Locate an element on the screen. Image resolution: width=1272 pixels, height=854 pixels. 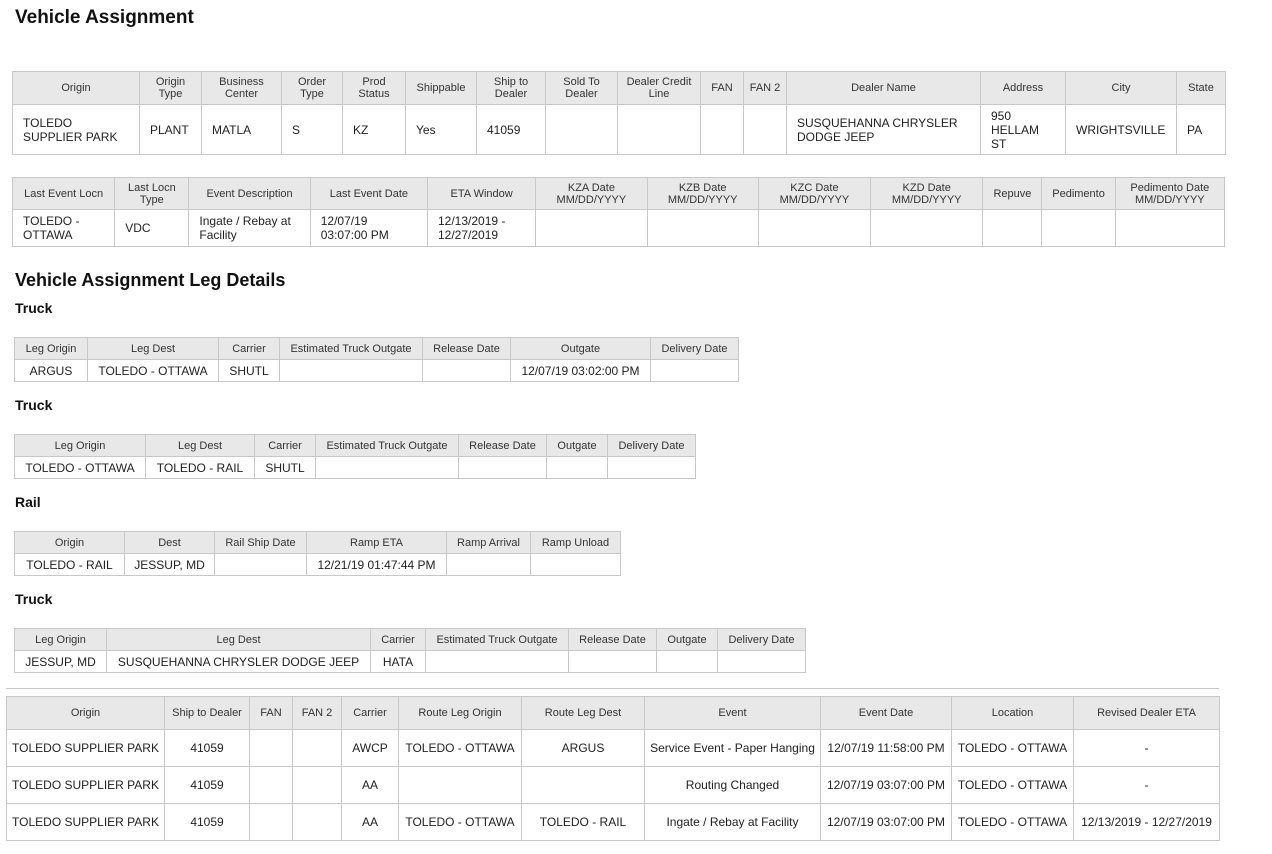
col-header-last-event-locn: Last Event Locn is located at coordinates (63, 193).